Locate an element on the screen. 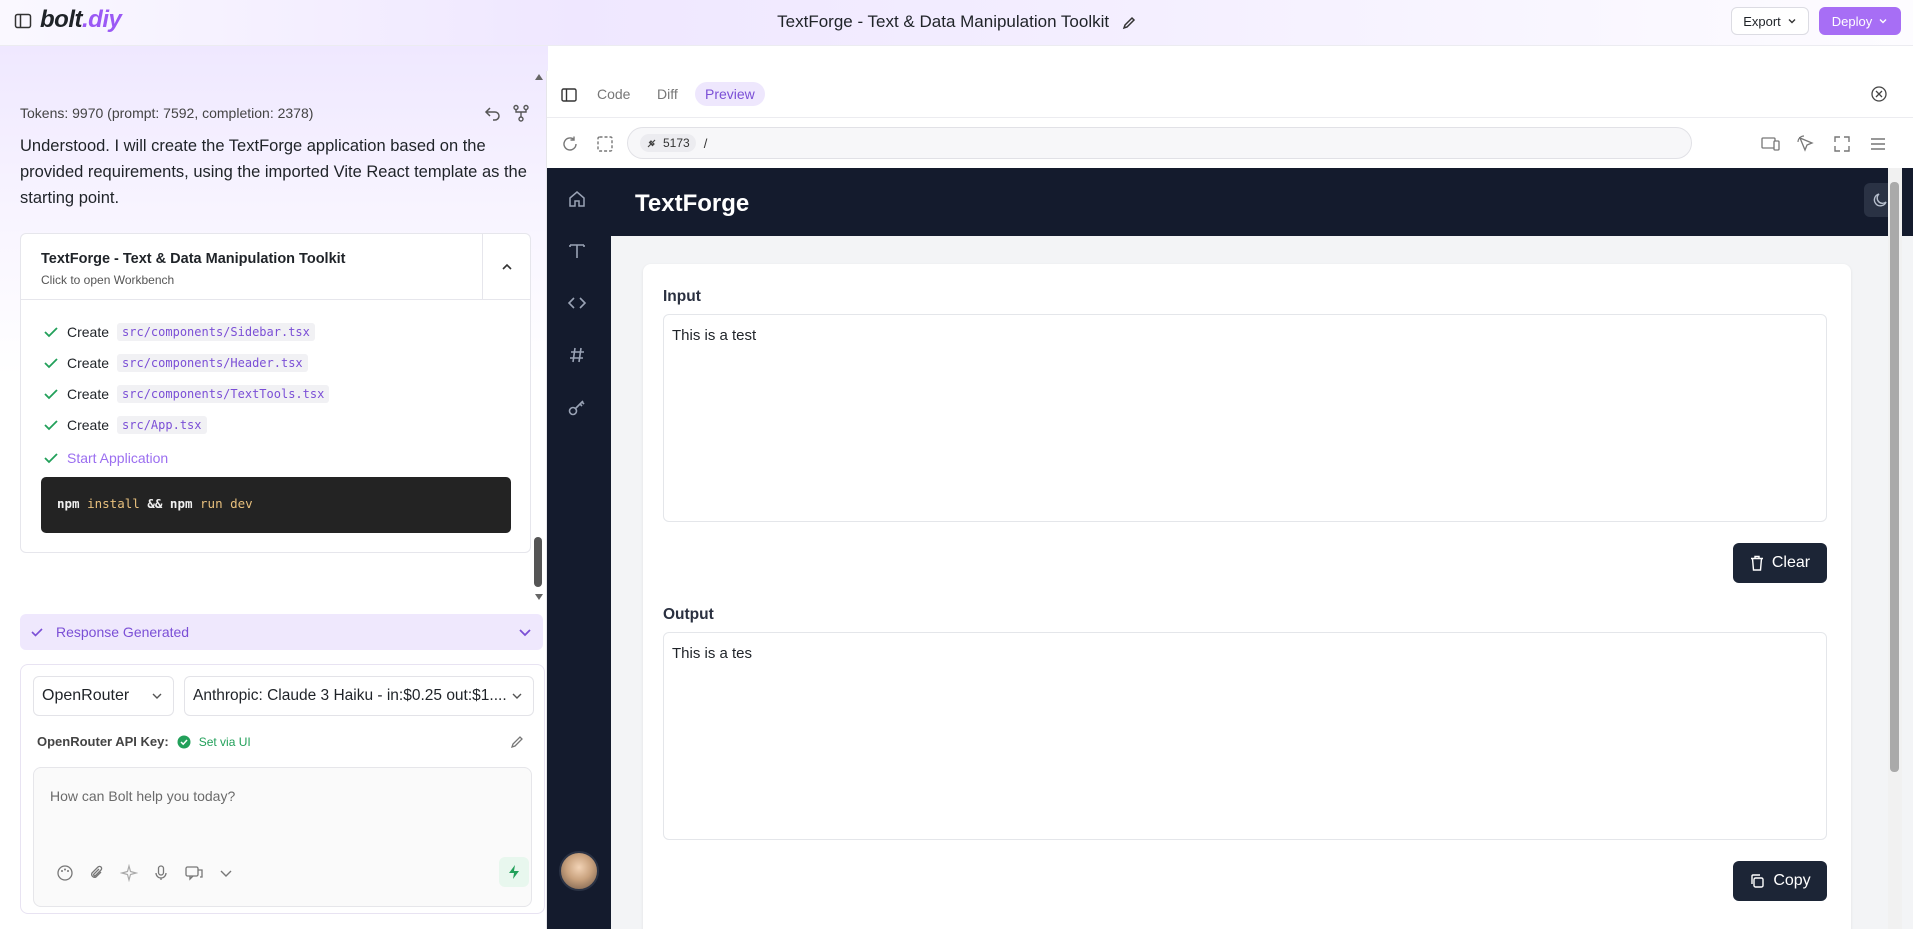 This screenshot has height=929, width=1913. input-value: This is a test is located at coordinates (714, 335).